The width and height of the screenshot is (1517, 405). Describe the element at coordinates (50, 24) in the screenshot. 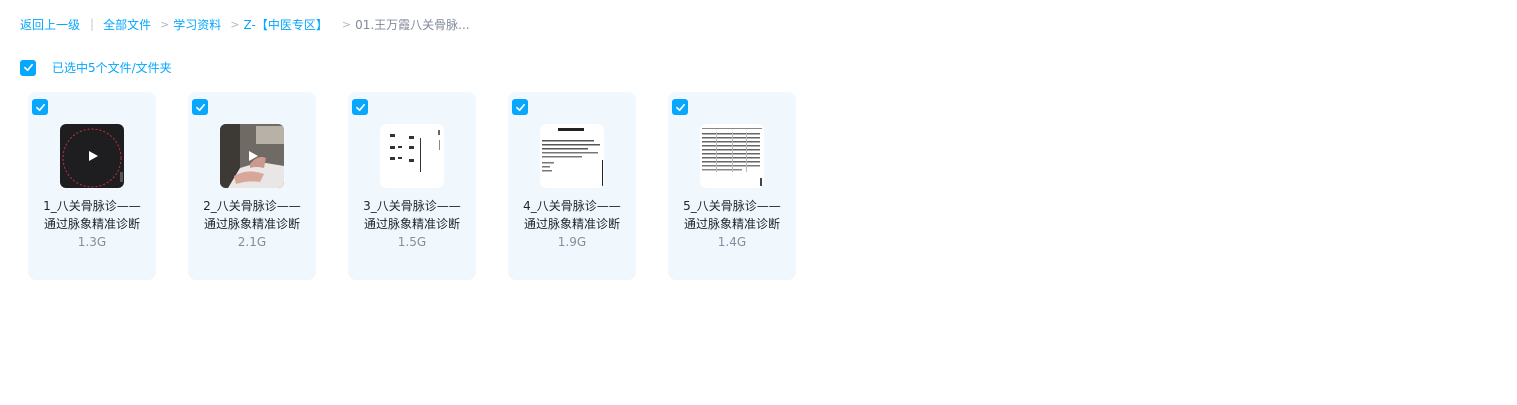

I see `back-link: 返回上一级` at that location.